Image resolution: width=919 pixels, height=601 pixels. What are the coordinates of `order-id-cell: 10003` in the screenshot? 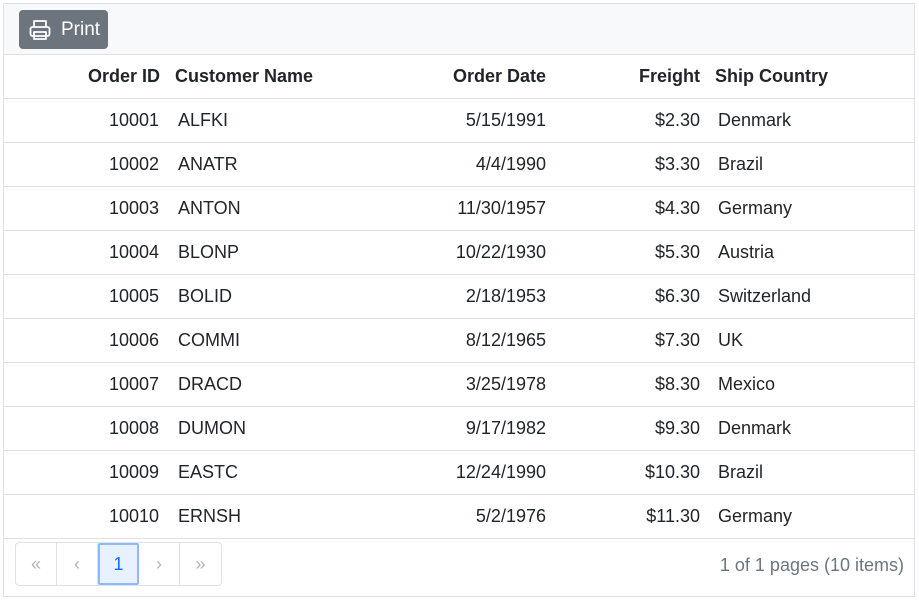 It's located at (86, 208).